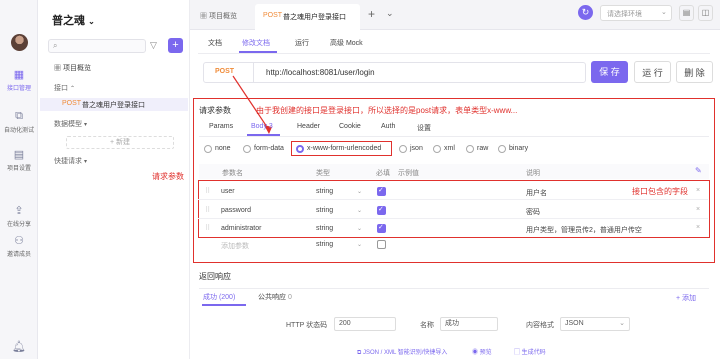 The height and width of the screenshot is (359, 720). Describe the element at coordinates (346, 43) in the screenshot. I see `subtab-mock: 高级 Mock` at that location.